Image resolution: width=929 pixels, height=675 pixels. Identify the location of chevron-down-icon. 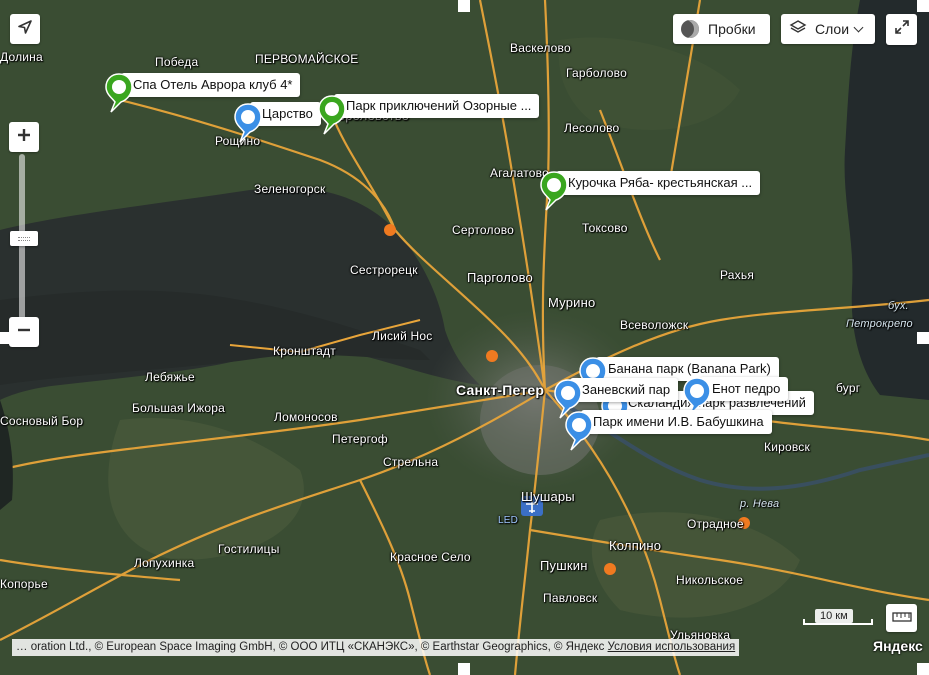
(858, 27).